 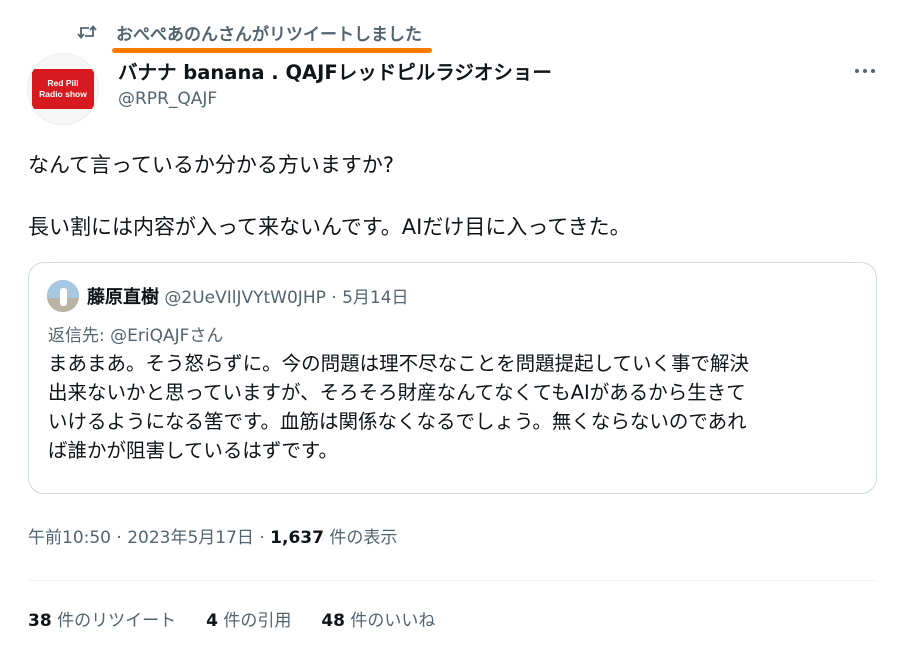 What do you see at coordinates (272, 36) in the screenshot?
I see `retweeted-by-text: おぺぺあのんさんがリツイートしました` at bounding box center [272, 36].